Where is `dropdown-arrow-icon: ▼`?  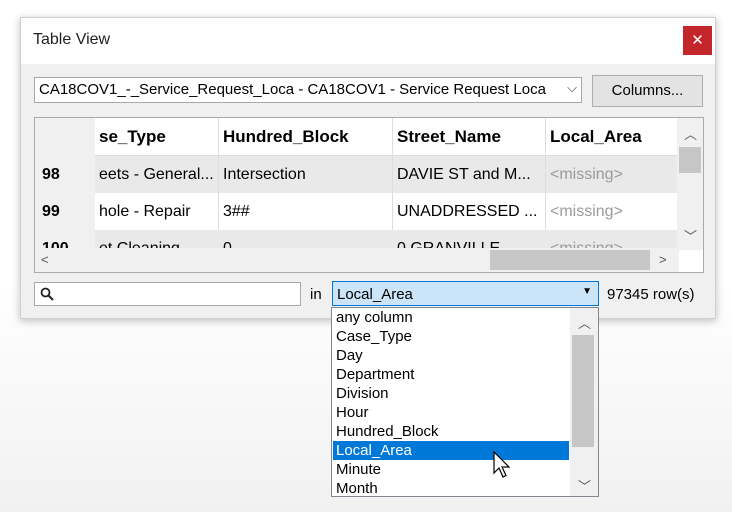 dropdown-arrow-icon: ▼ is located at coordinates (587, 291).